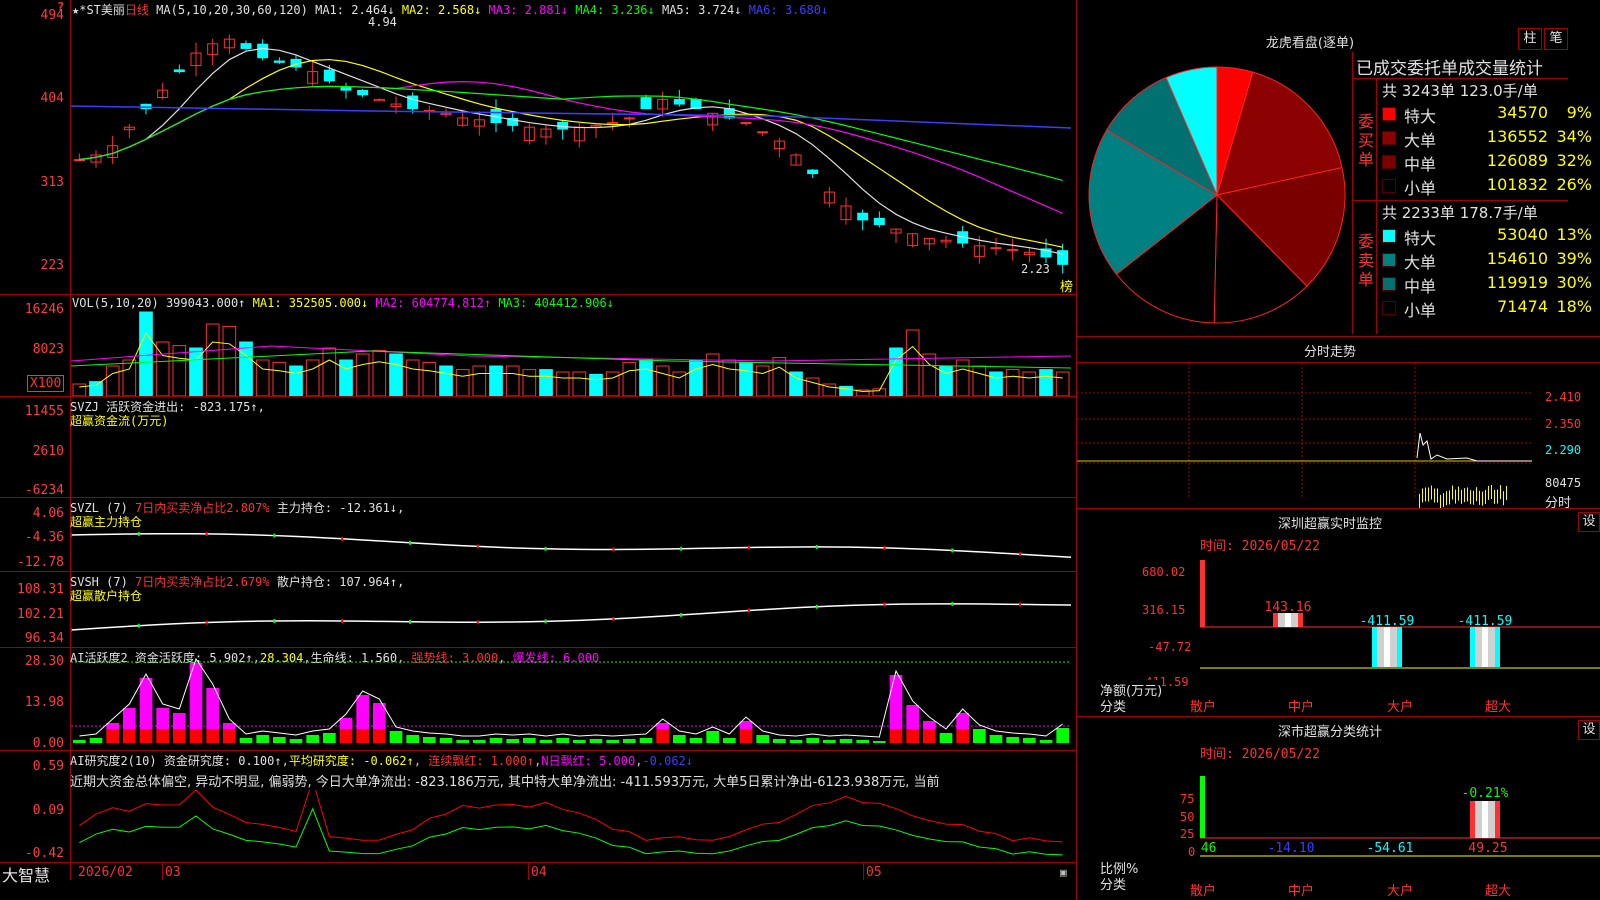 The image size is (1600, 900). I want to click on super-ratio-bar, so click(1485, 819).